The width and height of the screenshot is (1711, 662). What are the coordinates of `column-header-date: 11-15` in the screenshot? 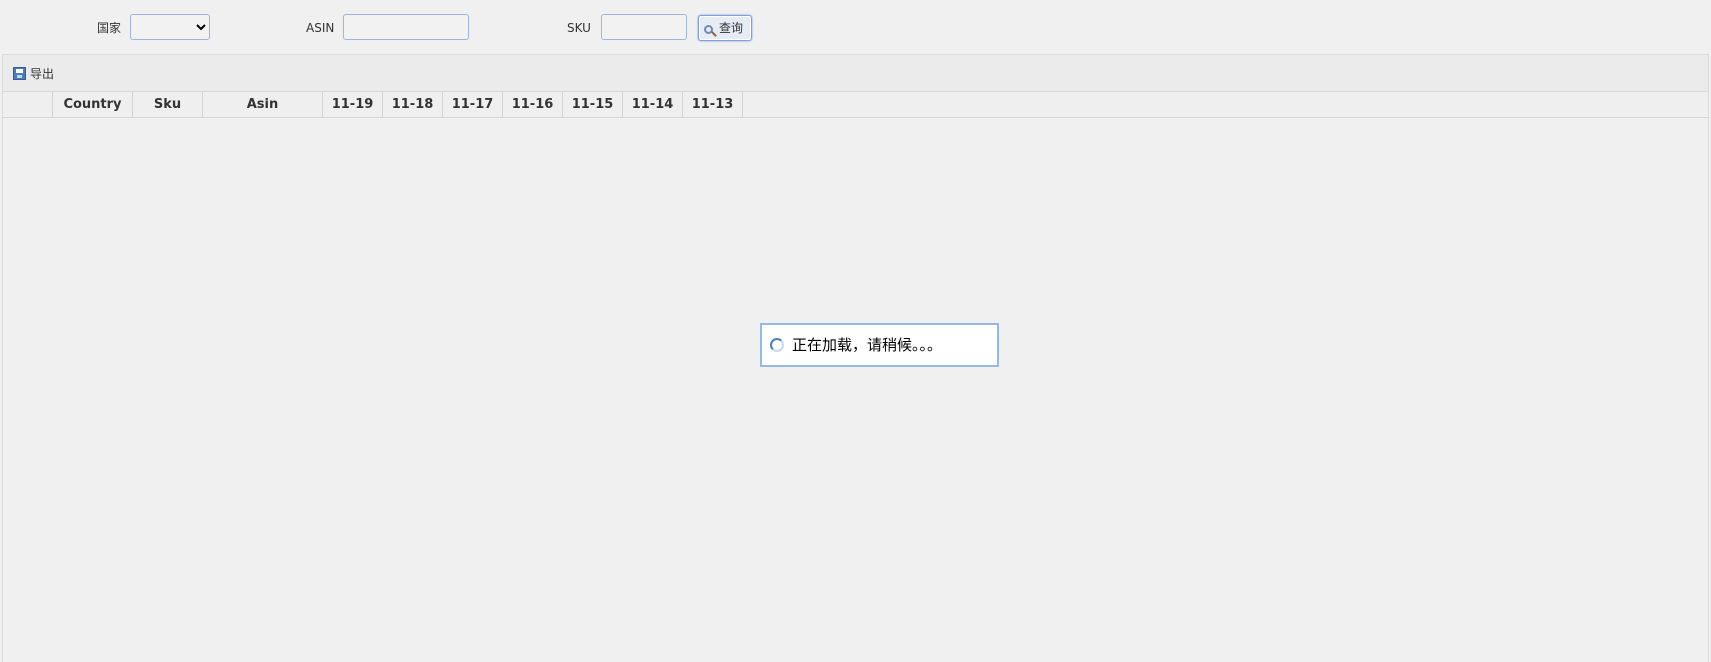 It's located at (593, 104).